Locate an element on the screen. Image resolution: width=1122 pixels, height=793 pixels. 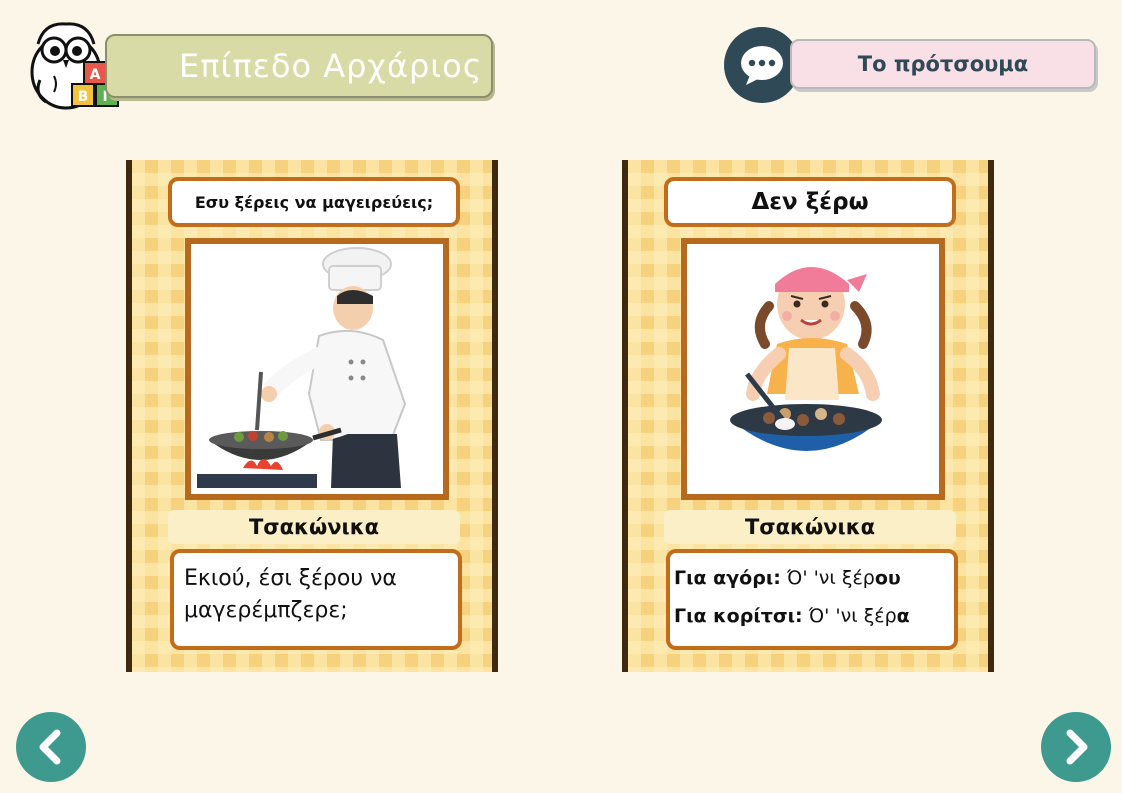
logo-letter-a: Α is located at coordinates (95, 75).